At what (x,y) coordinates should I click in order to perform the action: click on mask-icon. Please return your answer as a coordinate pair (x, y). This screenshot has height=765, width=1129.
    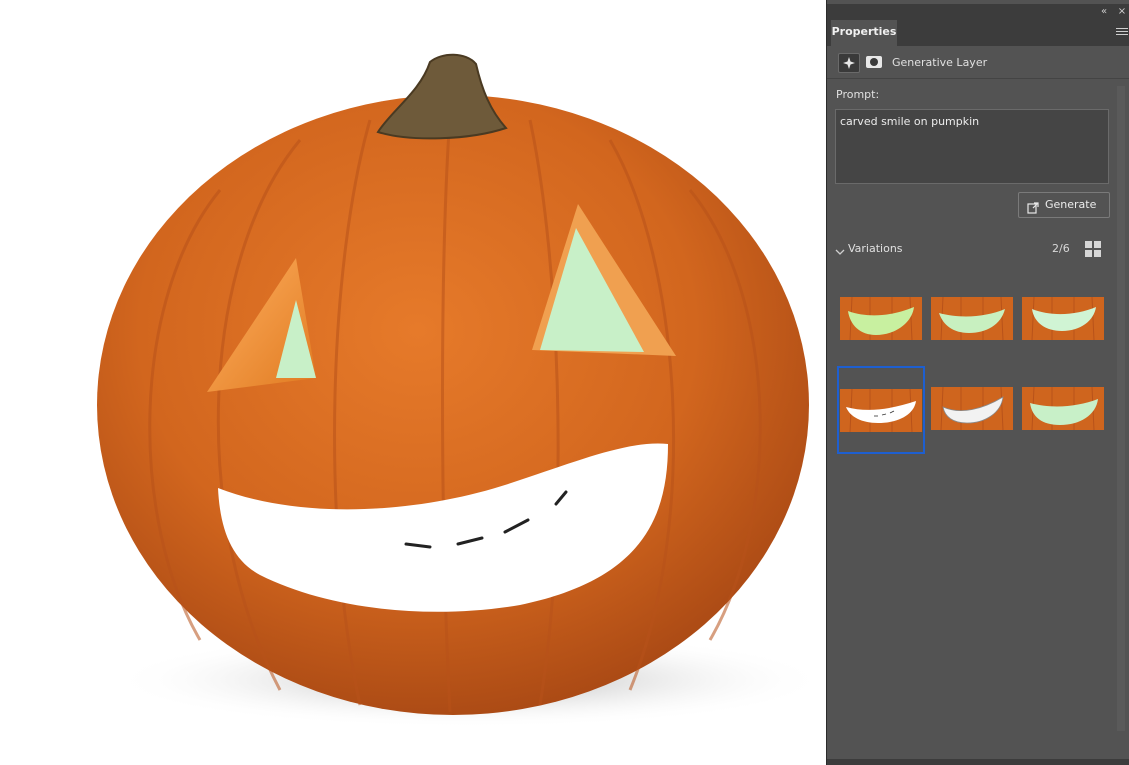
    Looking at the image, I should click on (875, 63).